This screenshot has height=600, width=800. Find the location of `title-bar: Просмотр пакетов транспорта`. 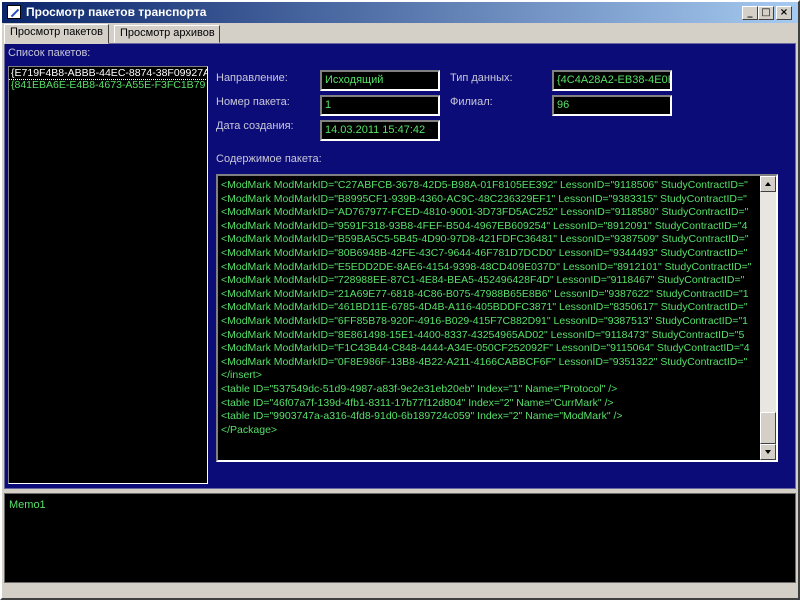

title-bar: Просмотр пакетов транспорта is located at coordinates (400, 12).